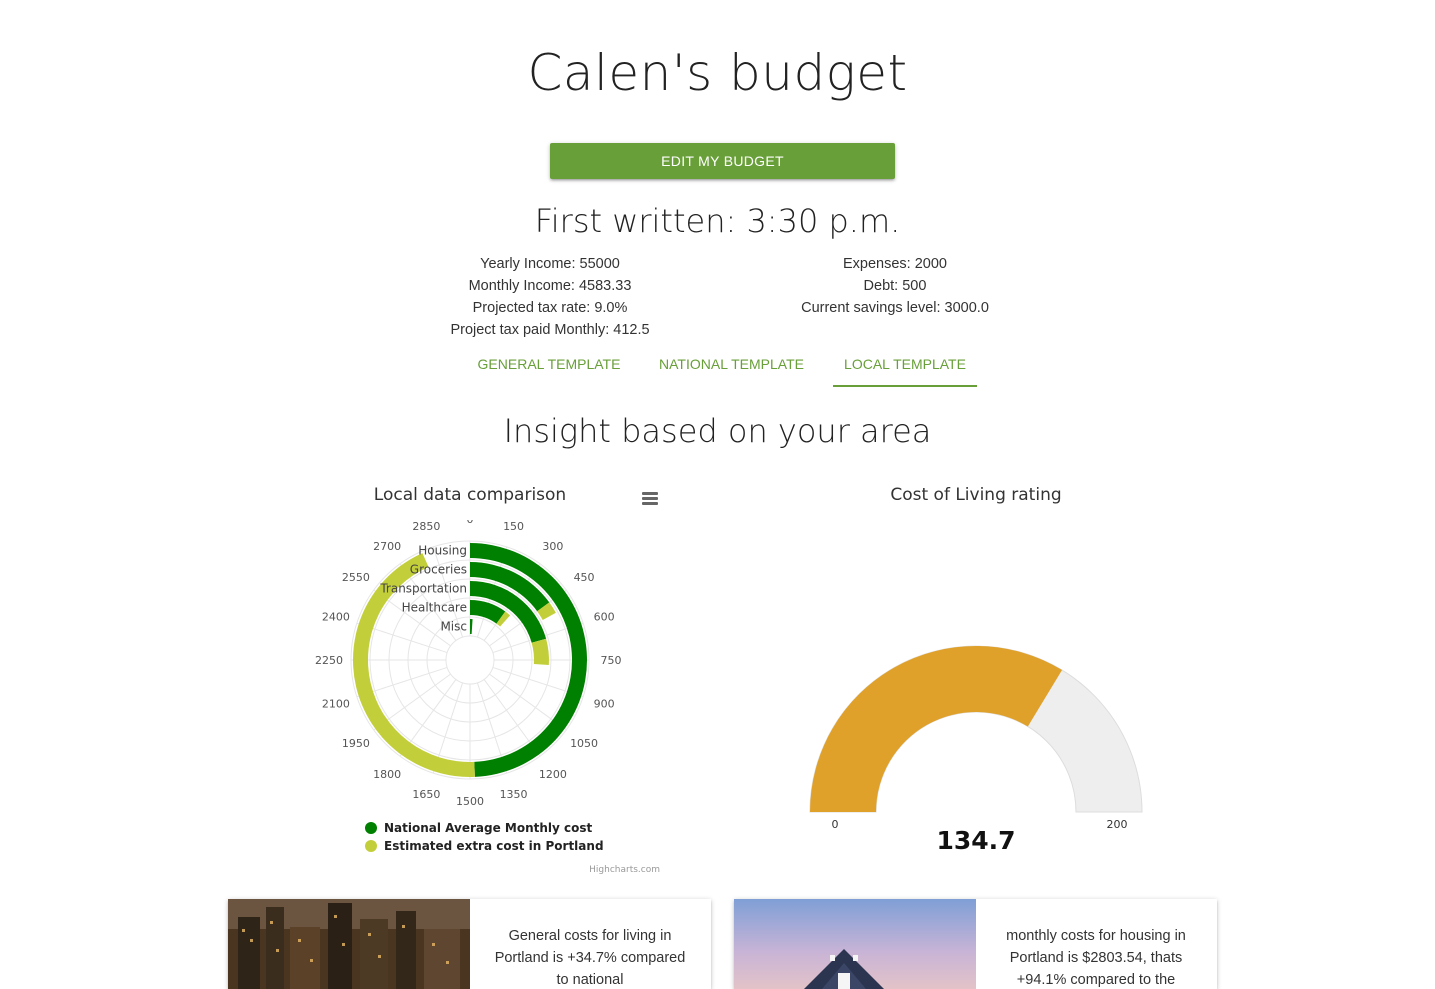 The image size is (1435, 989). I want to click on legend-national-marker, so click(371, 828).